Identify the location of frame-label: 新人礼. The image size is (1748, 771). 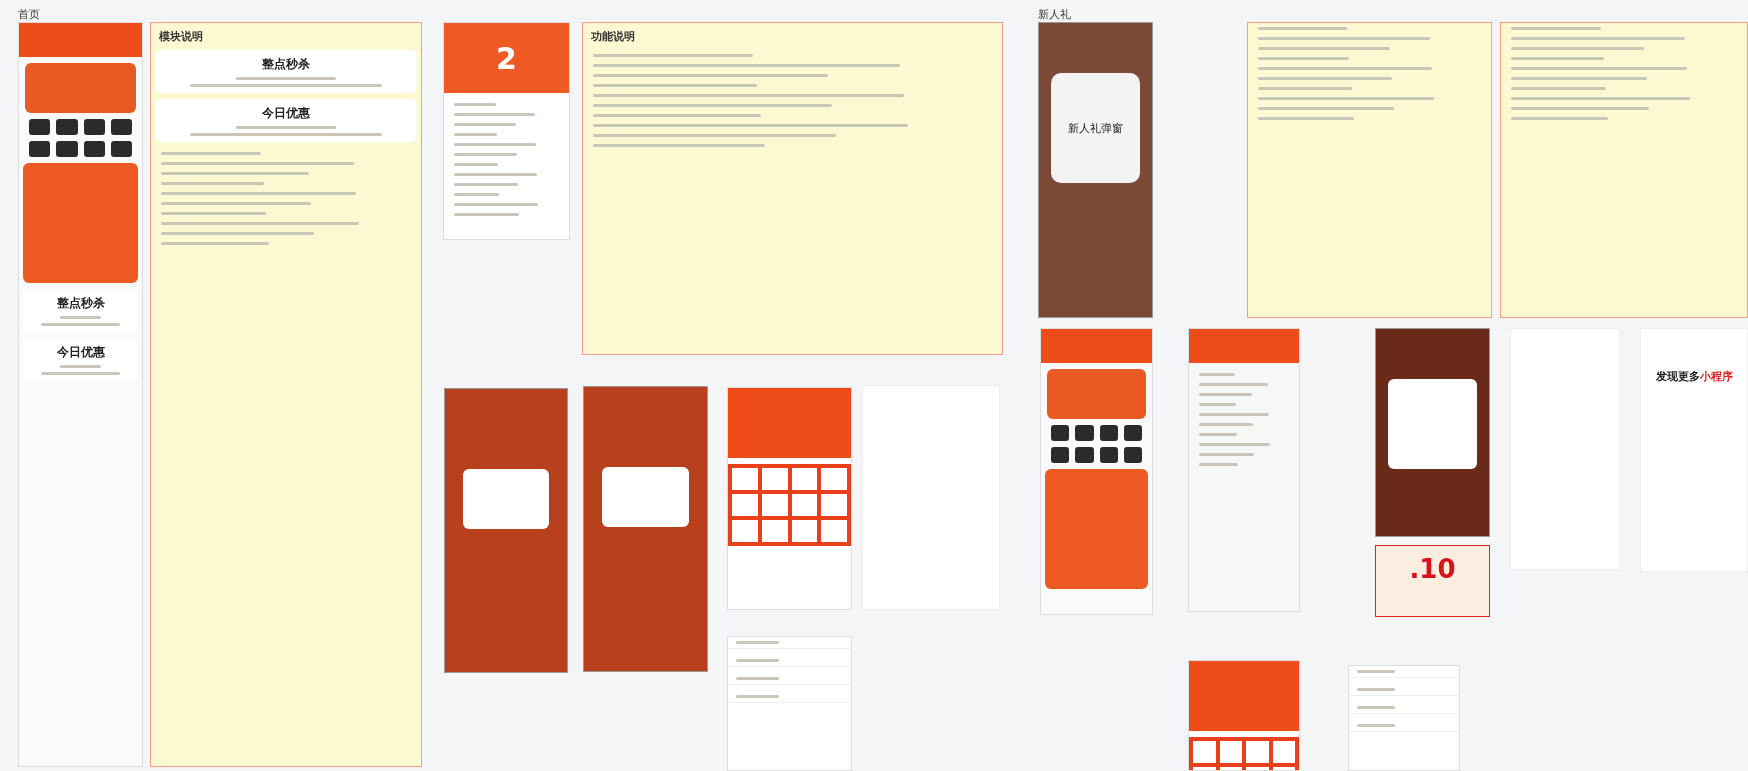
(1054, 14).